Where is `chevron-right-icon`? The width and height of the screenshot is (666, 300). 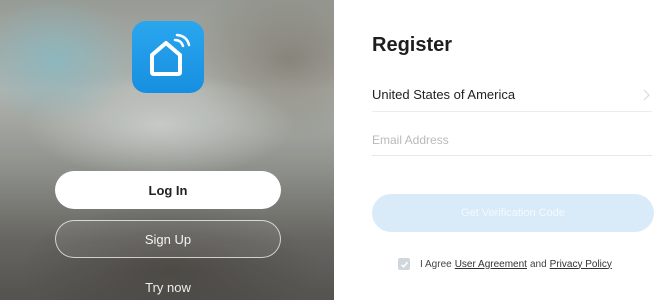
chevron-right-icon is located at coordinates (646, 95).